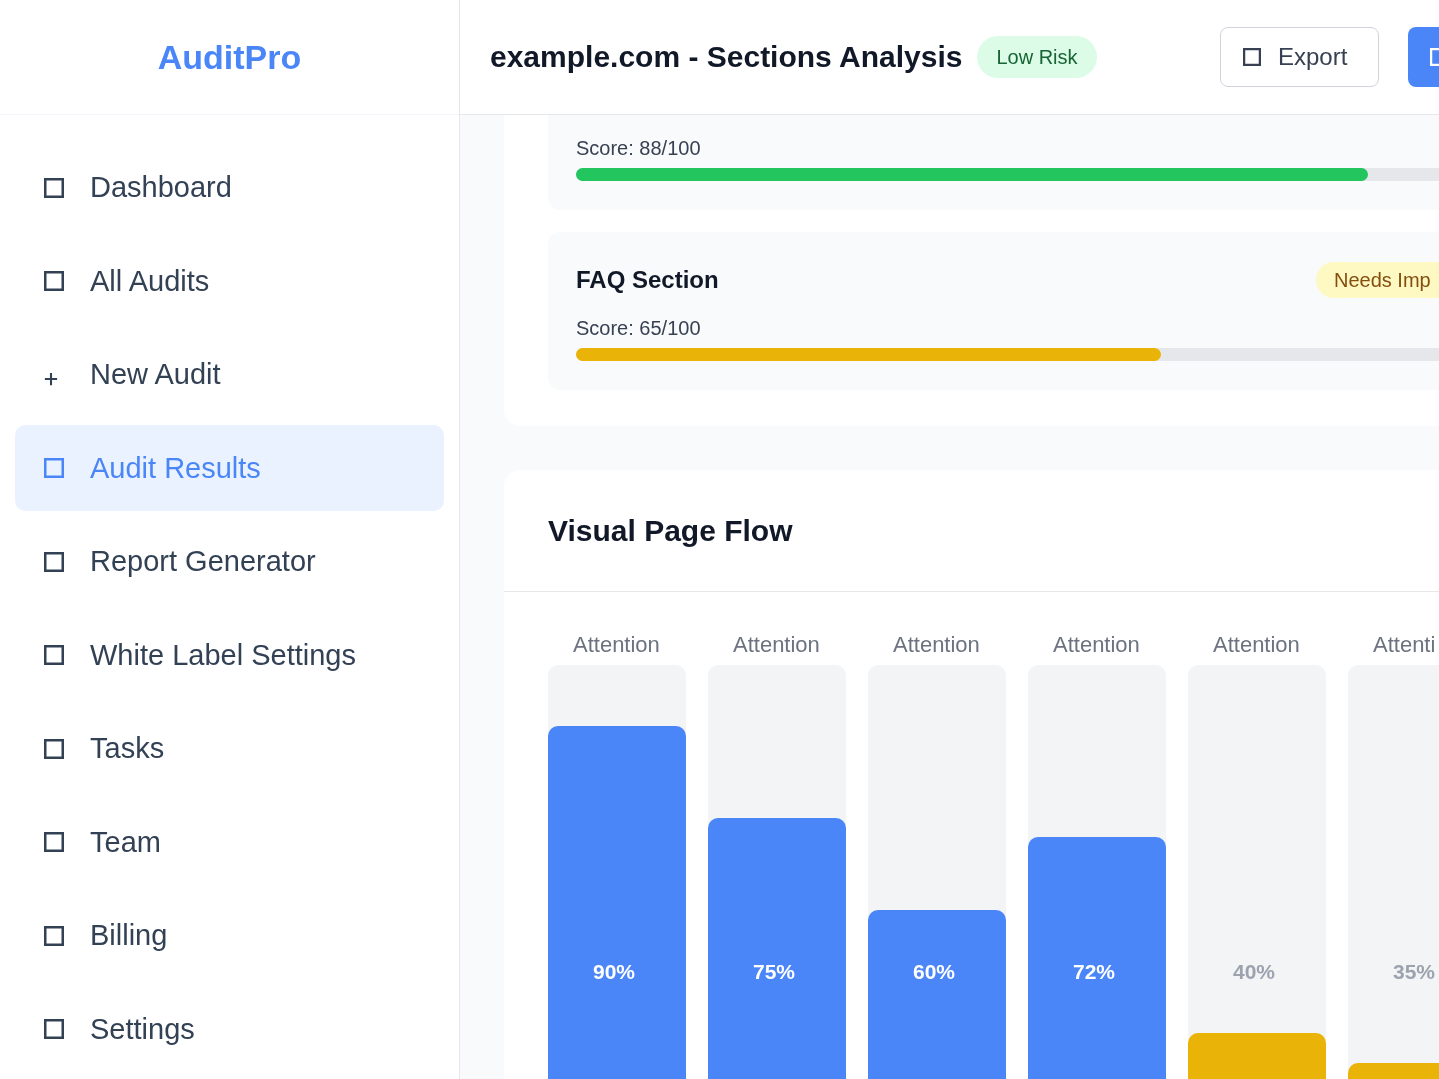 The width and height of the screenshot is (1439, 1079). Describe the element at coordinates (638, 328) in the screenshot. I see `score-text: Score: 65/100` at that location.